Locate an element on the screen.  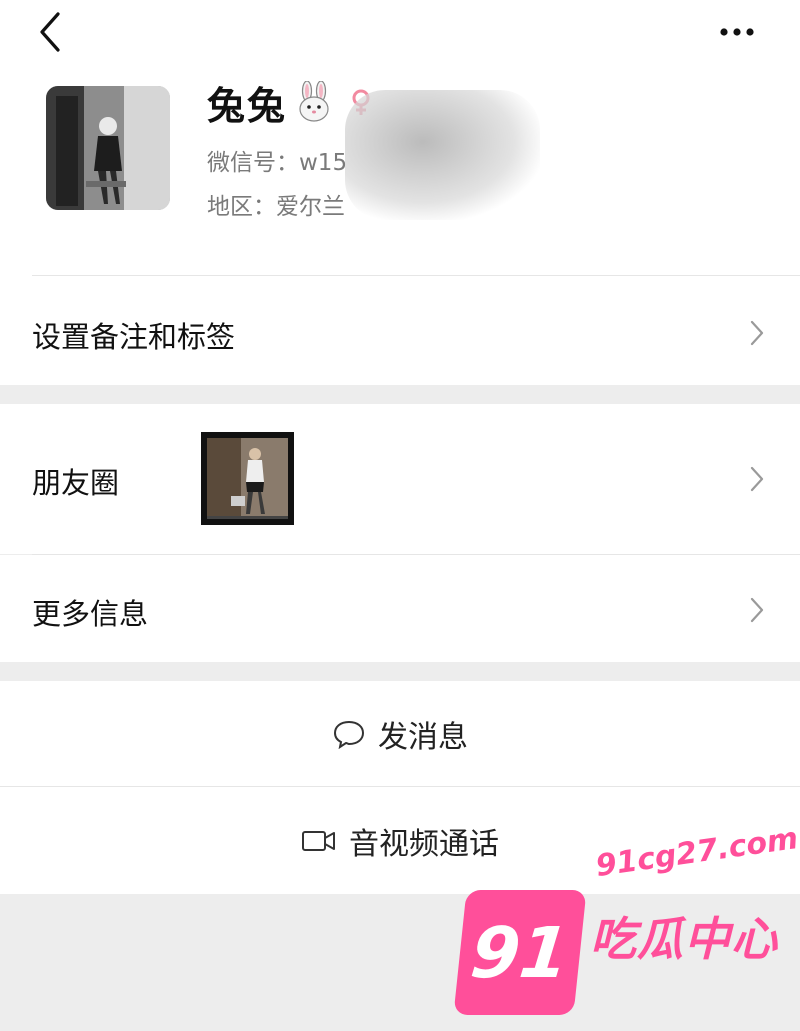
more-info-label: 更多信息 is located at coordinates (90, 614).